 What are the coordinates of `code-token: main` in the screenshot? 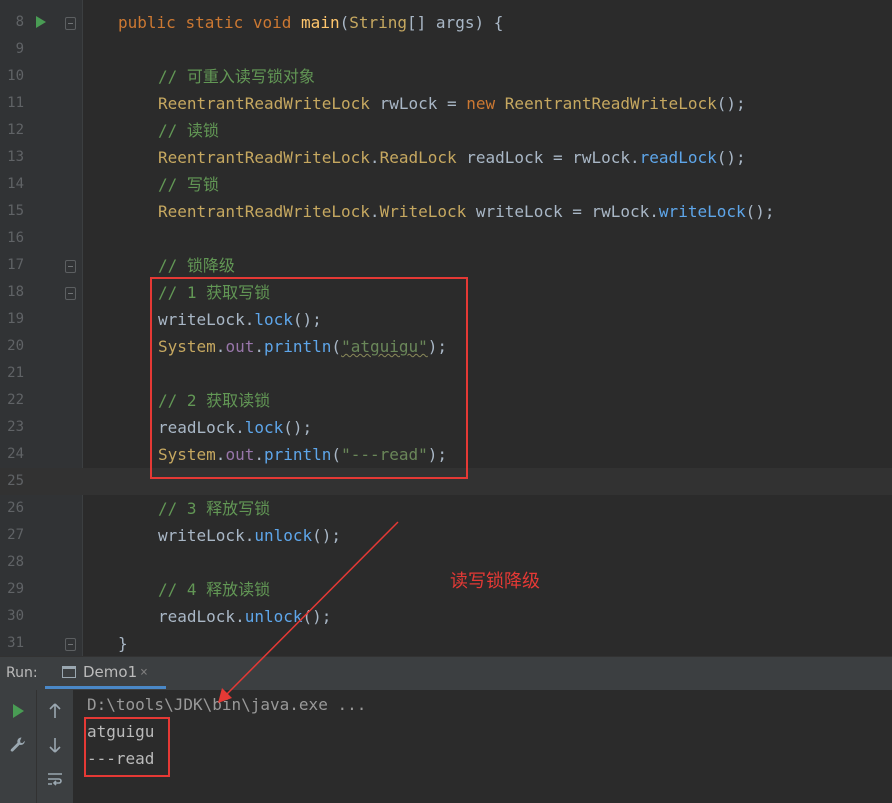 It's located at (320, 22).